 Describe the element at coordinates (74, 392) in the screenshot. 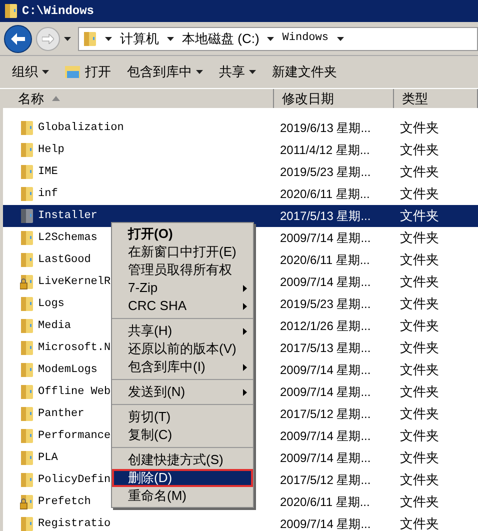

I see `file-name: Offline Web` at that location.